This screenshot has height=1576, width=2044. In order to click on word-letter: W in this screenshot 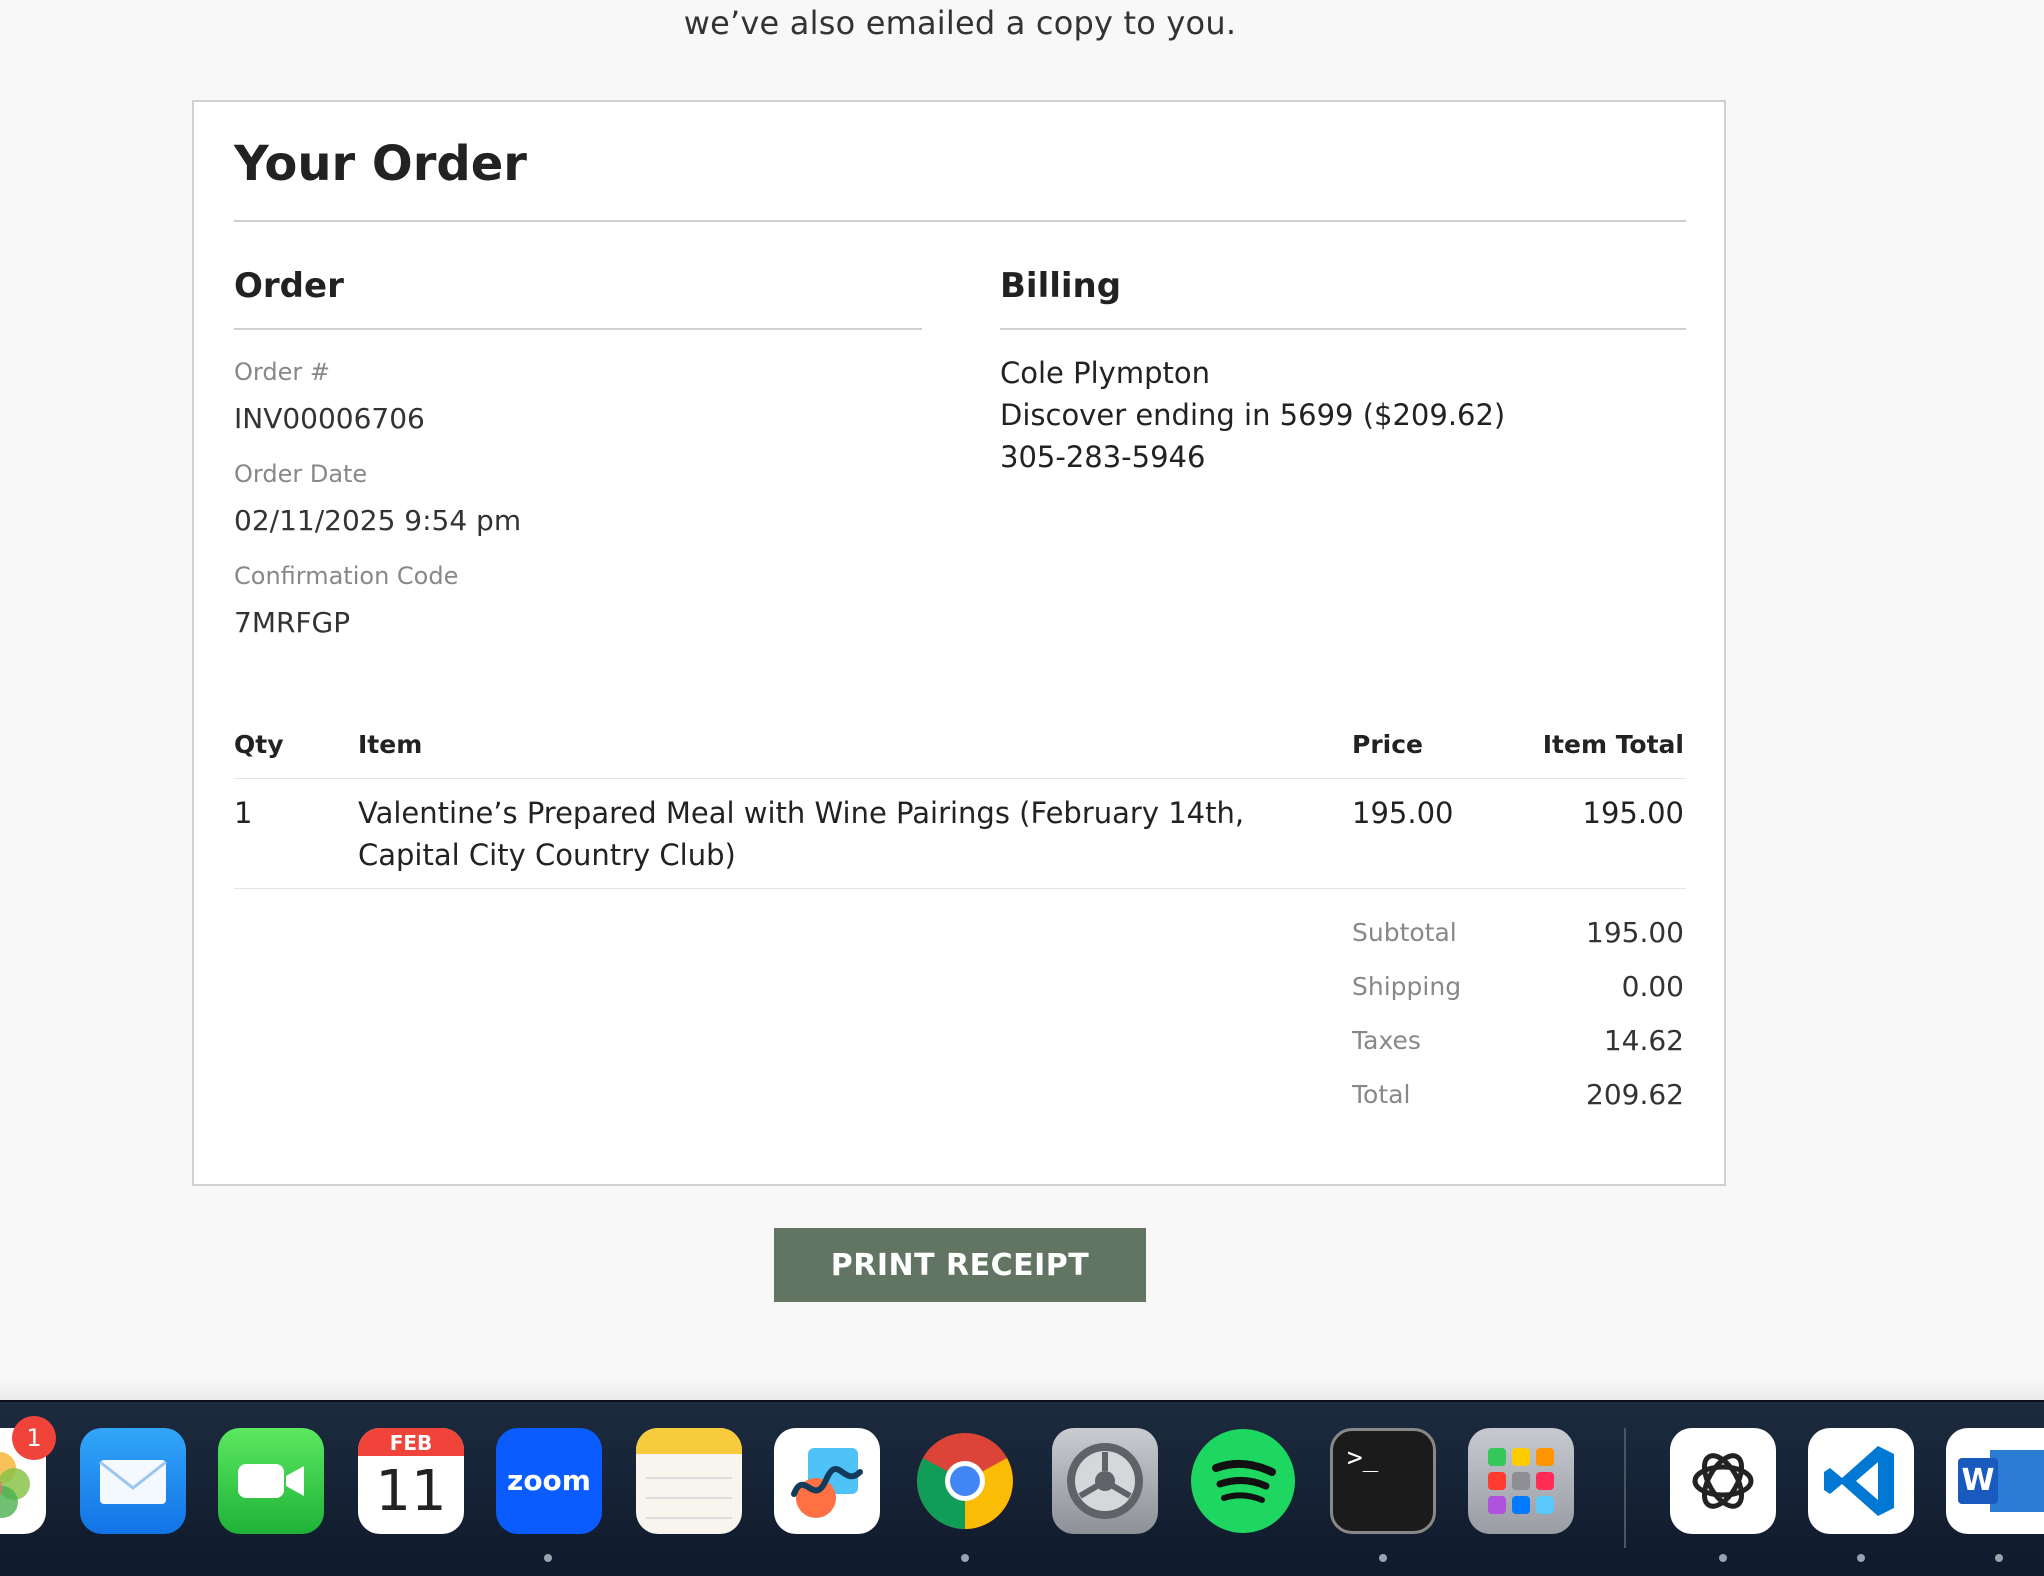, I will do `click(1978, 1481)`.